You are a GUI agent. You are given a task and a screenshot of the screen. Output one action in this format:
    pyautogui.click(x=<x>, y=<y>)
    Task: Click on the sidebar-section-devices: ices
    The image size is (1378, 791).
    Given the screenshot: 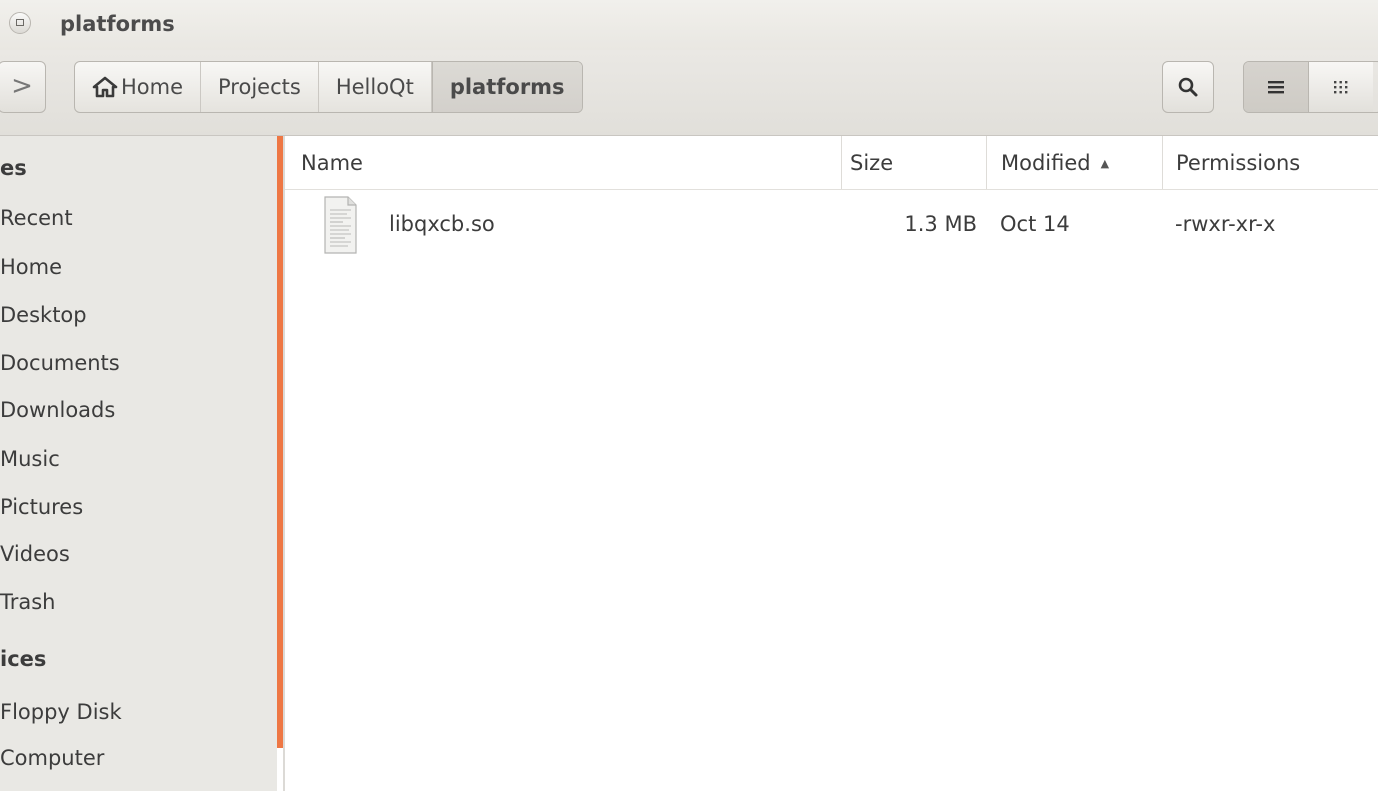 What is the action you would take?
    pyautogui.click(x=23, y=659)
    